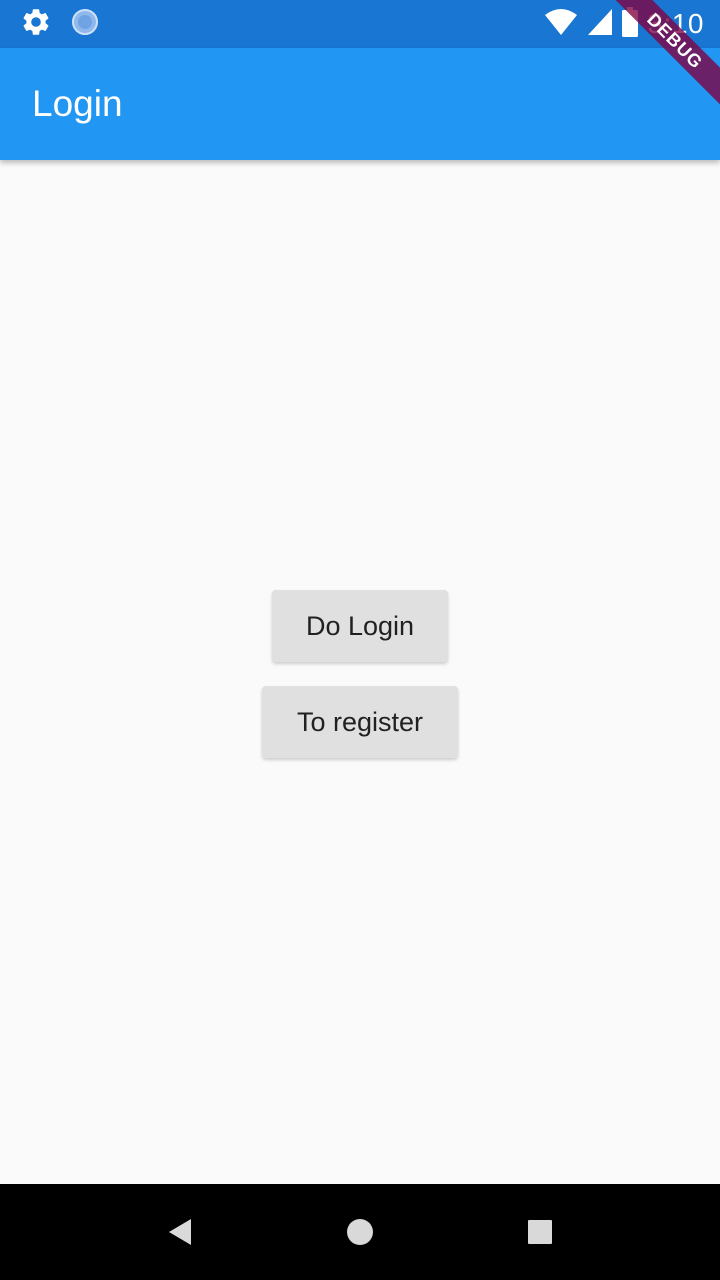 The image size is (720, 1280). Describe the element at coordinates (360, 722) in the screenshot. I see `to-register-button: To register` at that location.